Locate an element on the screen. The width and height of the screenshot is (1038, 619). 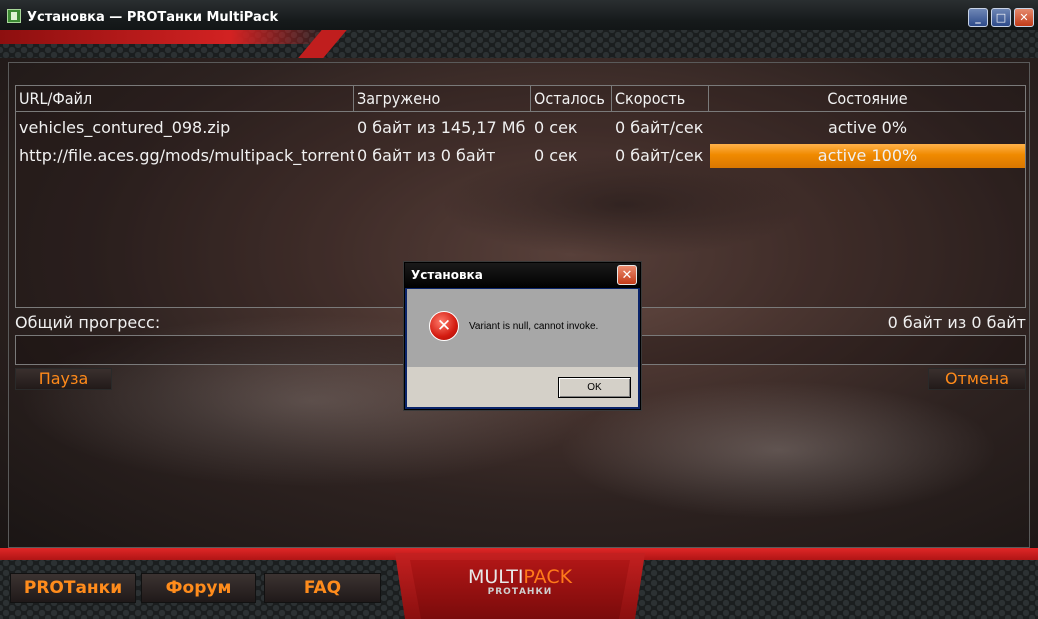
cancel-button: Отмена is located at coordinates (977, 379).